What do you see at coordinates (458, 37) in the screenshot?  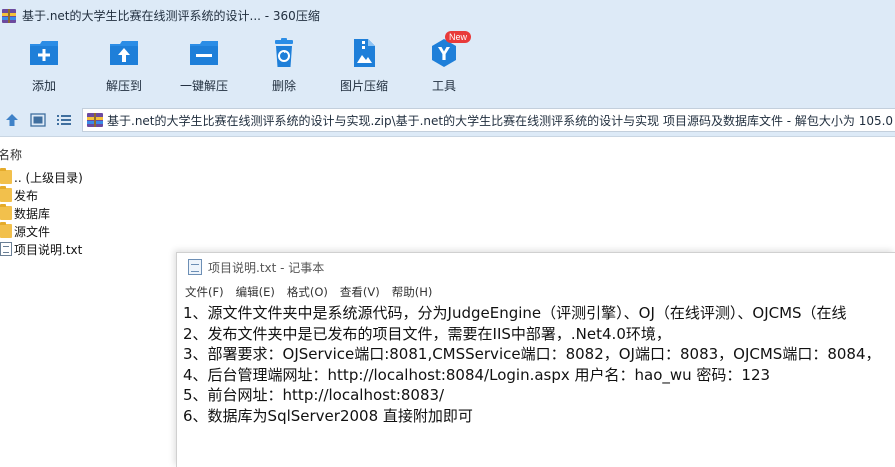 I see `new-badge: New` at bounding box center [458, 37].